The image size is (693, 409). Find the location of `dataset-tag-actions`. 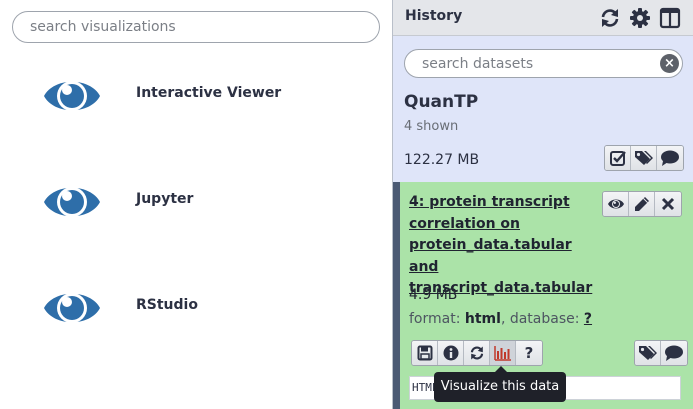

dataset-tag-actions is located at coordinates (661, 353).